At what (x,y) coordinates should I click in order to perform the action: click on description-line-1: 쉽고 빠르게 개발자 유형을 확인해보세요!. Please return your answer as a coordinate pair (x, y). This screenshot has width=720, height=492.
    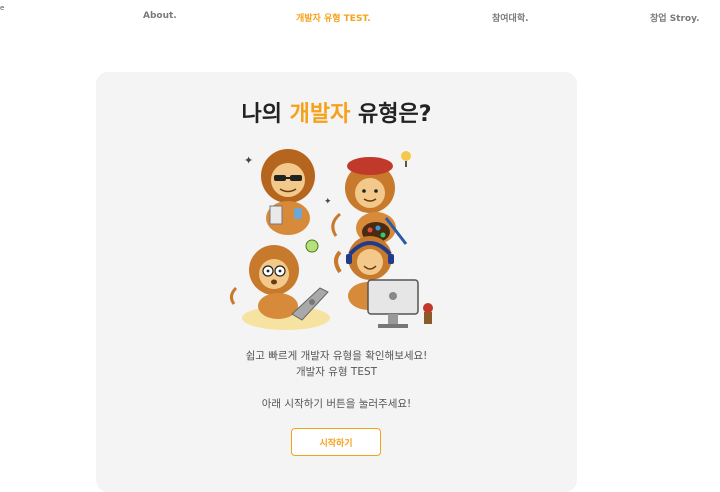
    Looking at the image, I should click on (336, 356).